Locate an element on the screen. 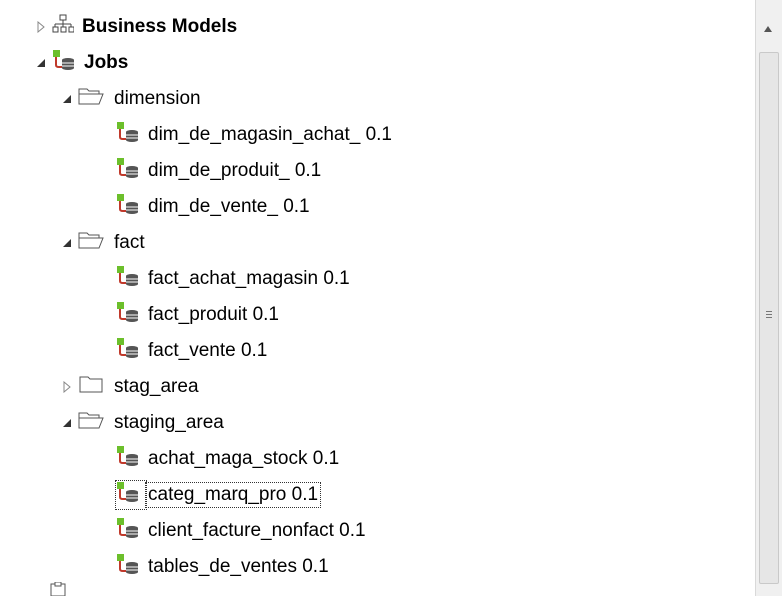 The width and height of the screenshot is (782, 601). tree-node-jobs: Jobs is located at coordinates (82, 63).